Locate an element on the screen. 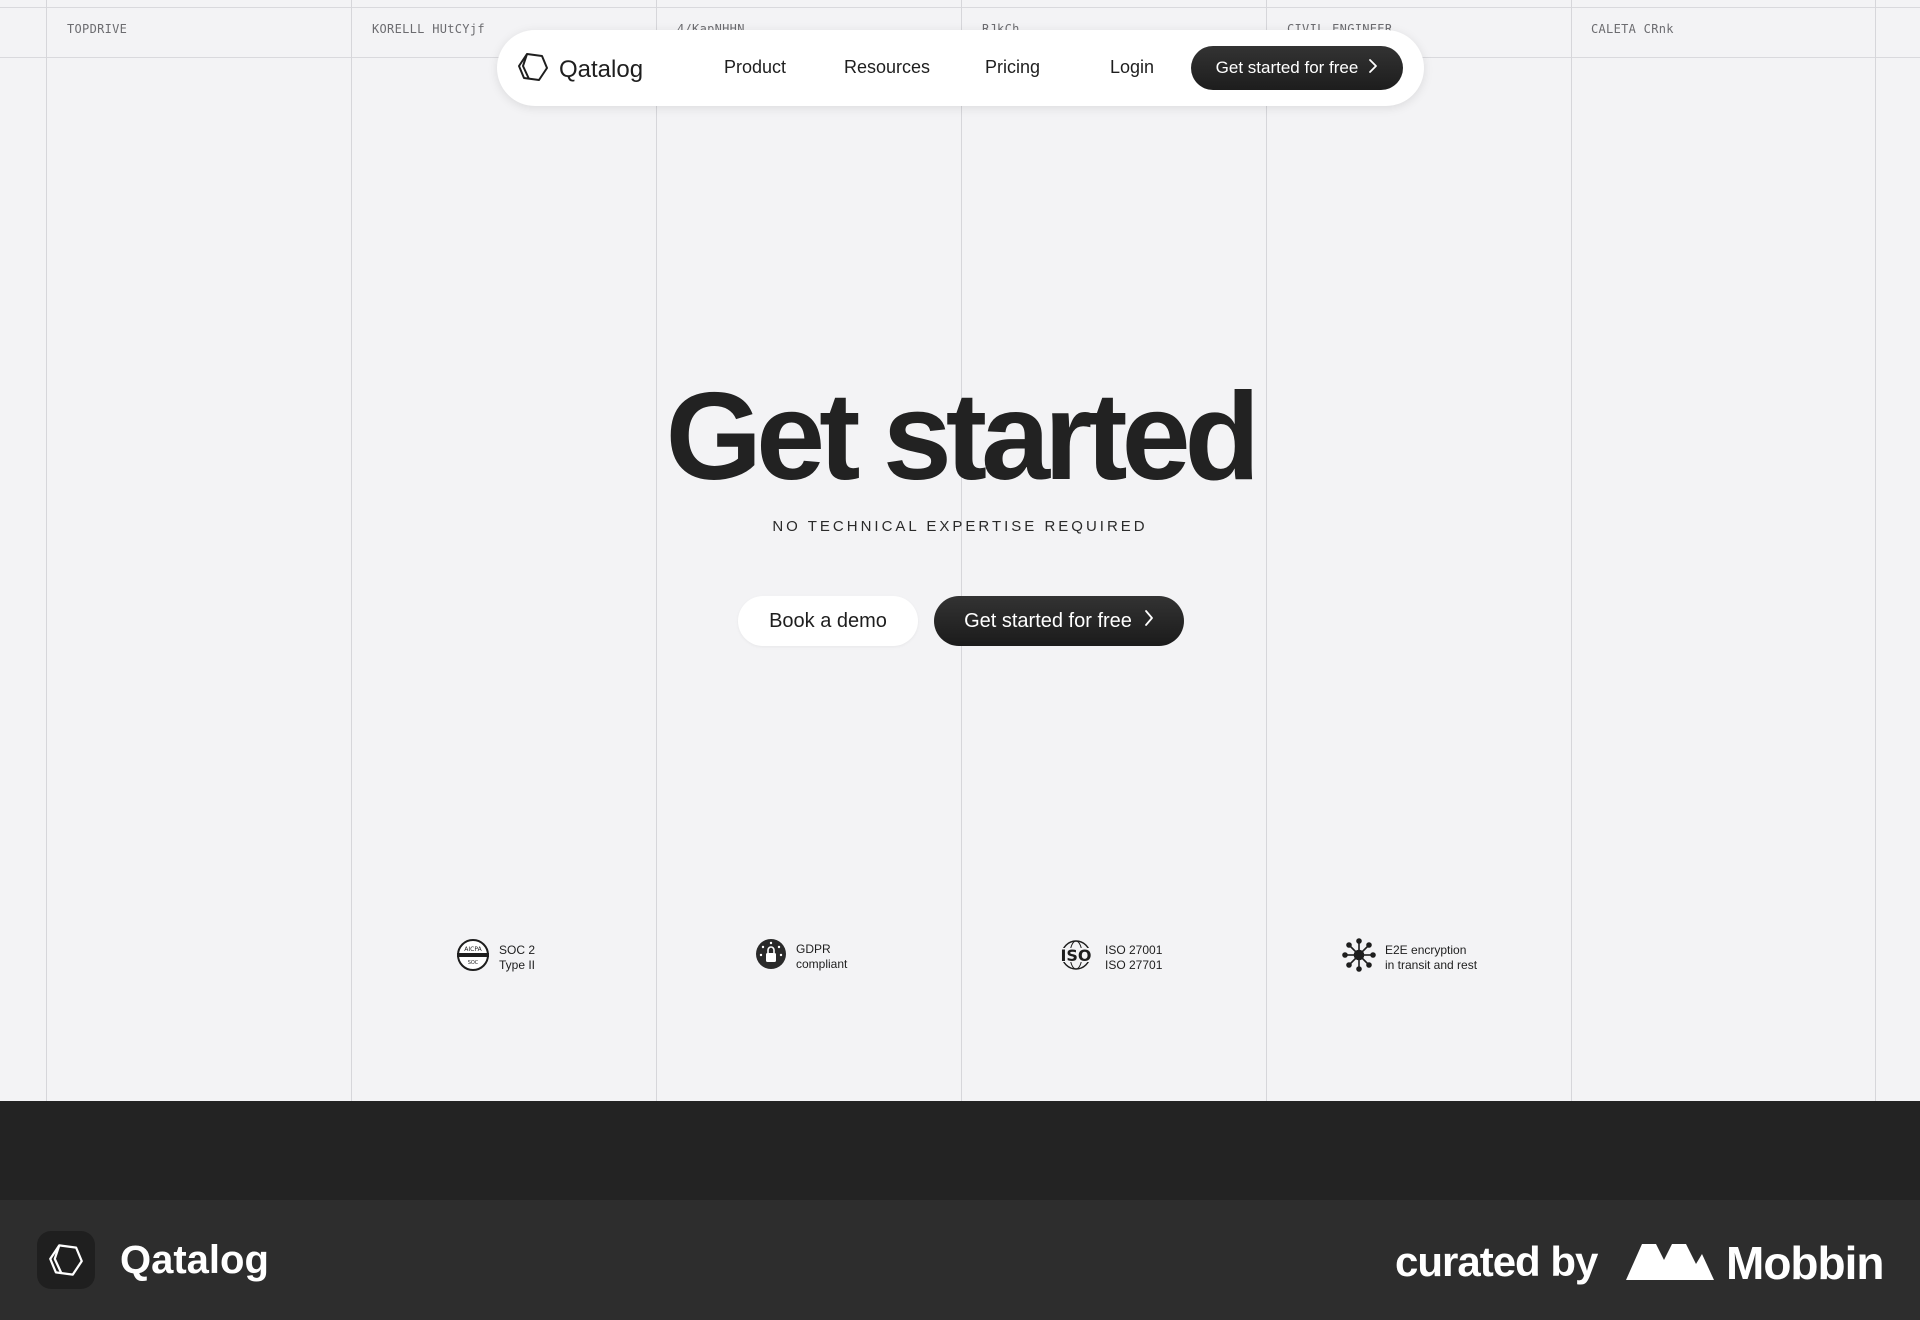  gdpr-badge: GDPR compliant is located at coordinates (801, 956).